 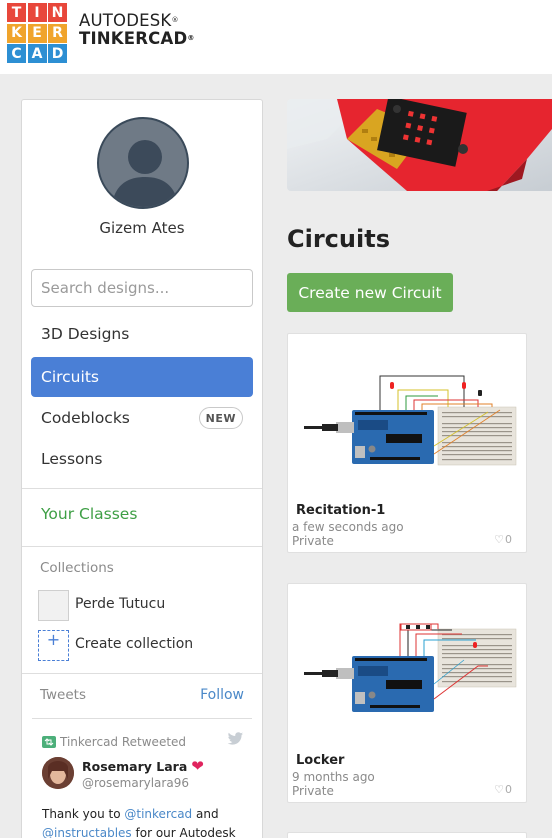 I want to click on mention-link: @instructables, so click(x=87, y=832).